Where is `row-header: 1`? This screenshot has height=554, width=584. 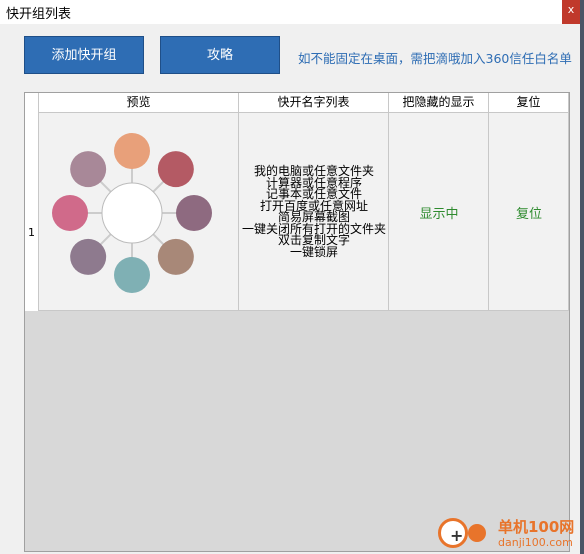
row-header: 1 is located at coordinates (32, 212).